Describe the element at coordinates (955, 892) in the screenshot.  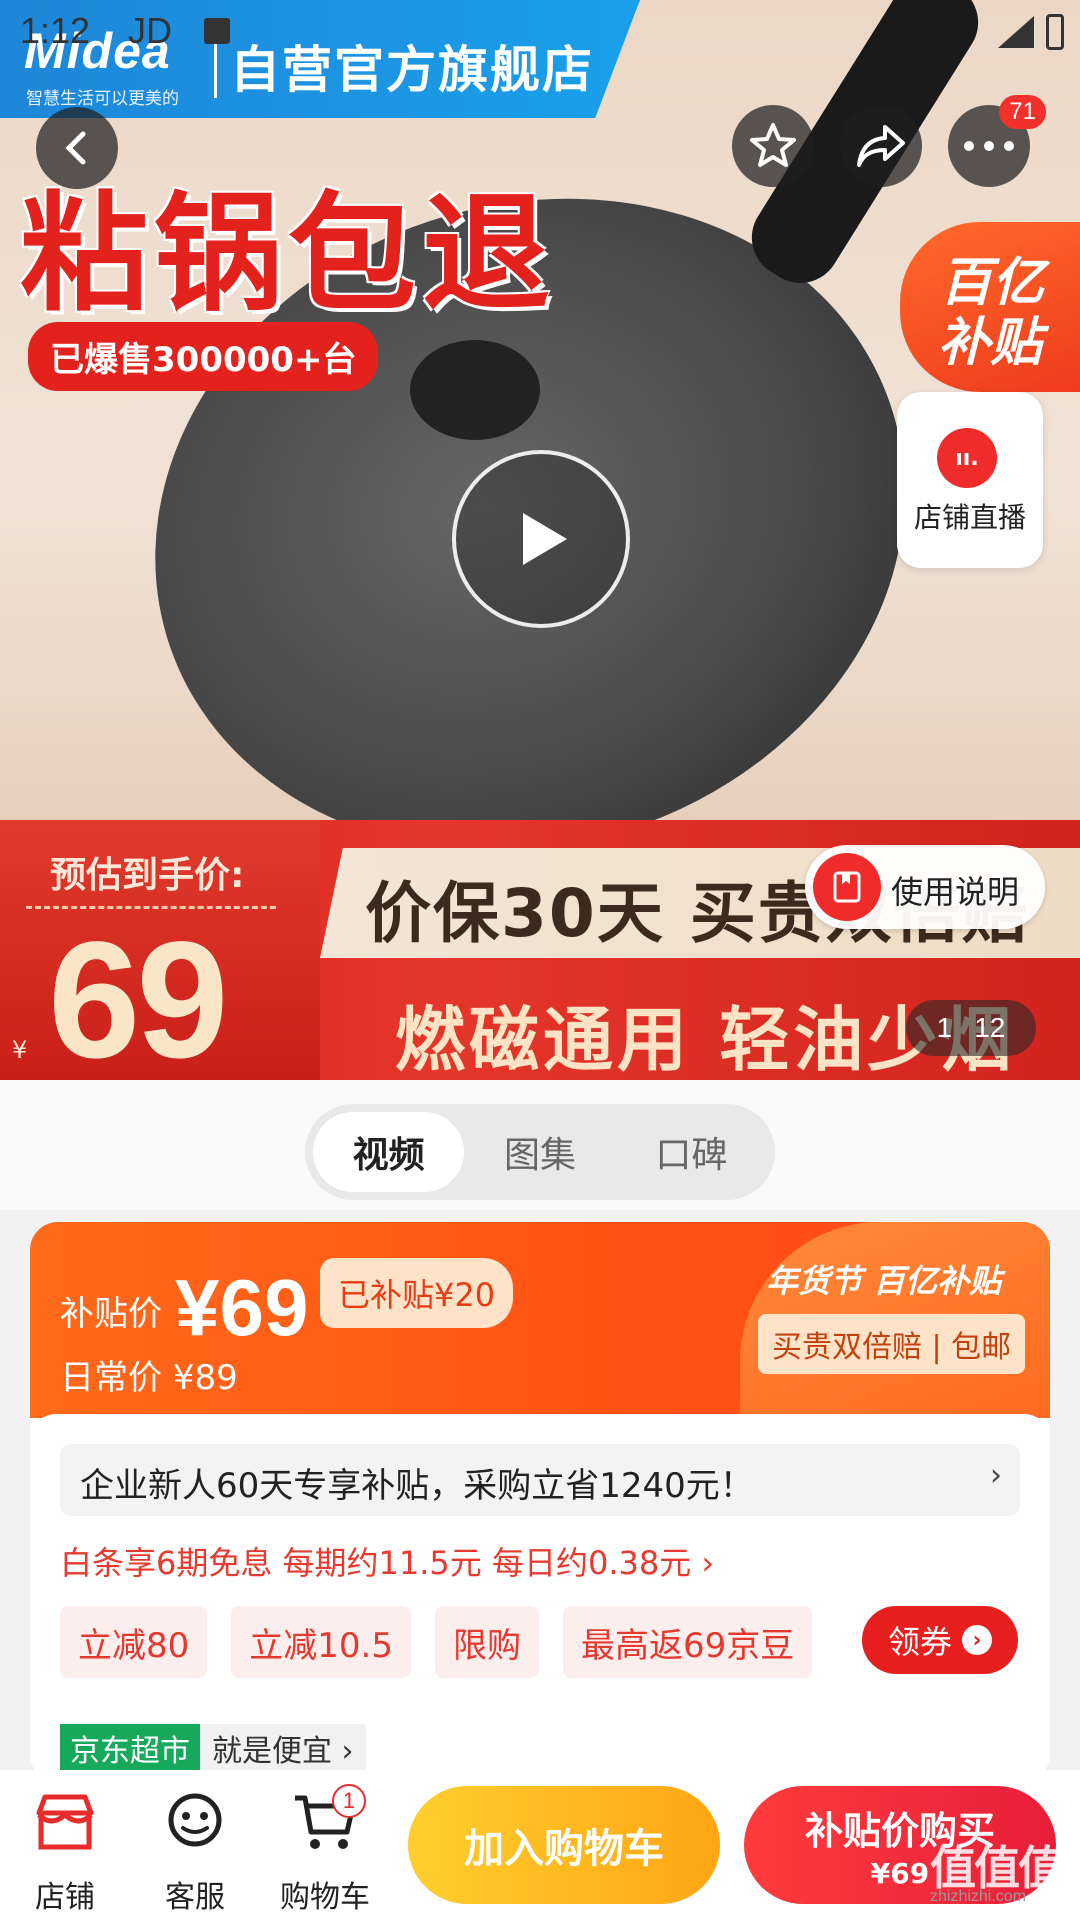
I see `manual-label: 使用说明` at that location.